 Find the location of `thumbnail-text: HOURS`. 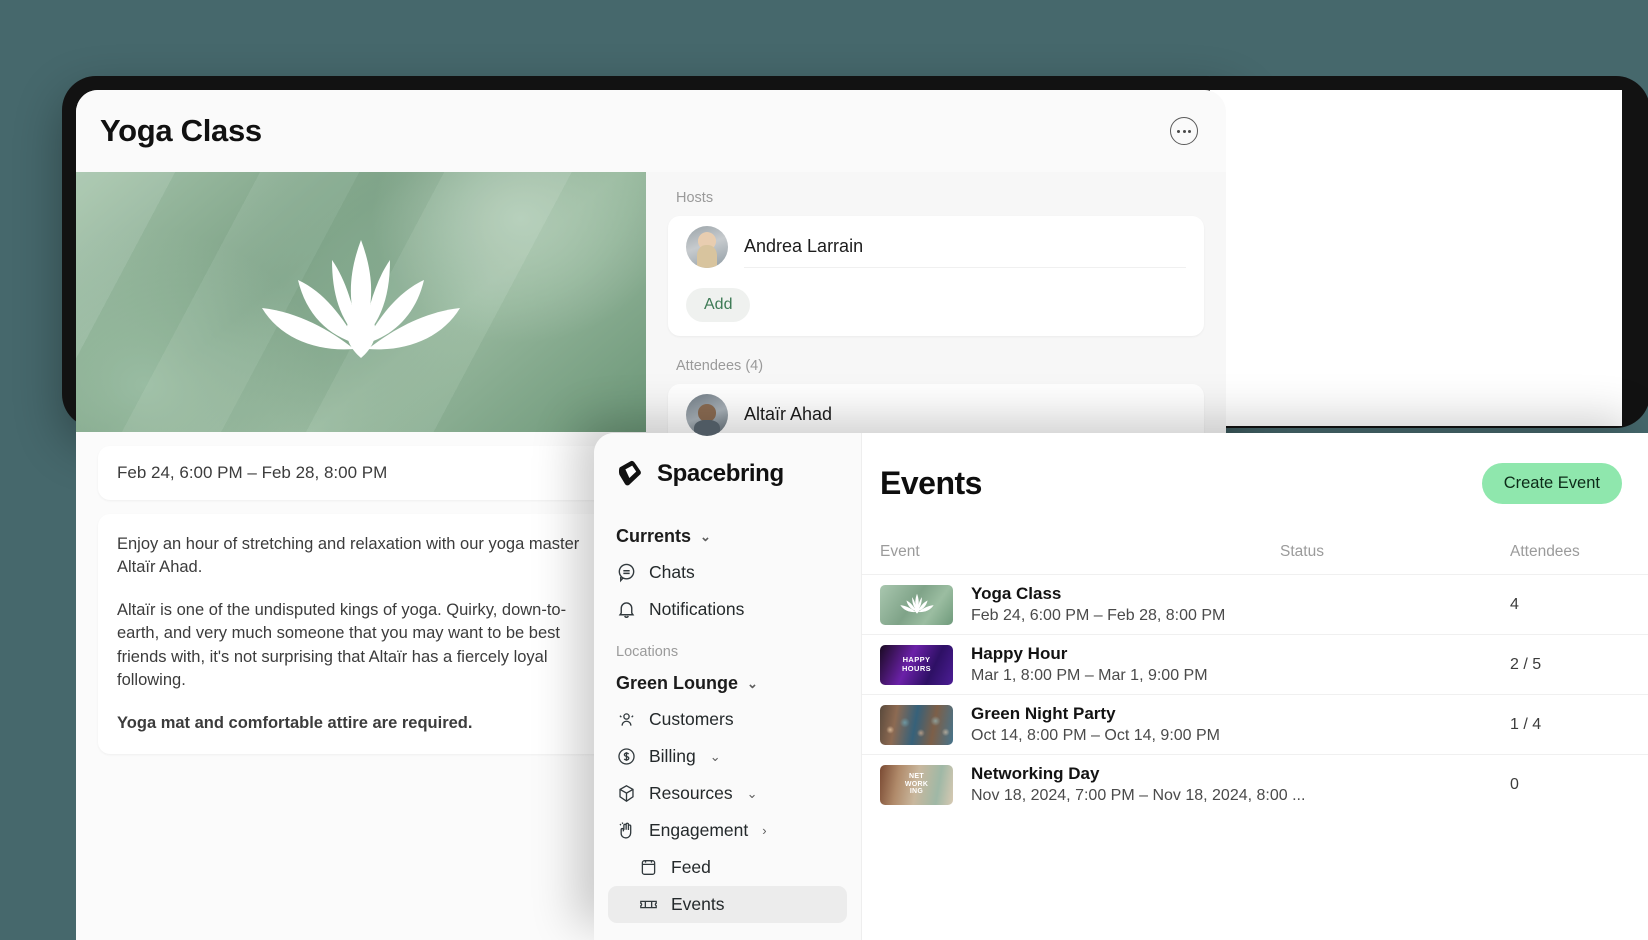

thumbnail-text: HOURS is located at coordinates (916, 668).